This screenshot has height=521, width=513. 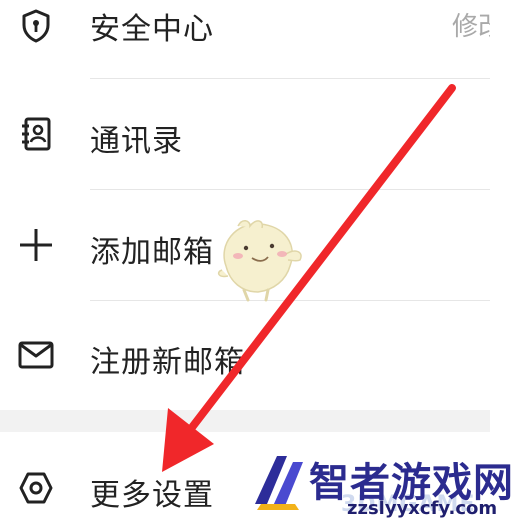 What do you see at coordinates (380, 484) in the screenshot?
I see `site-watermark: 3DMGAME 智者游戏网 zzslyyxcfy.com` at bounding box center [380, 484].